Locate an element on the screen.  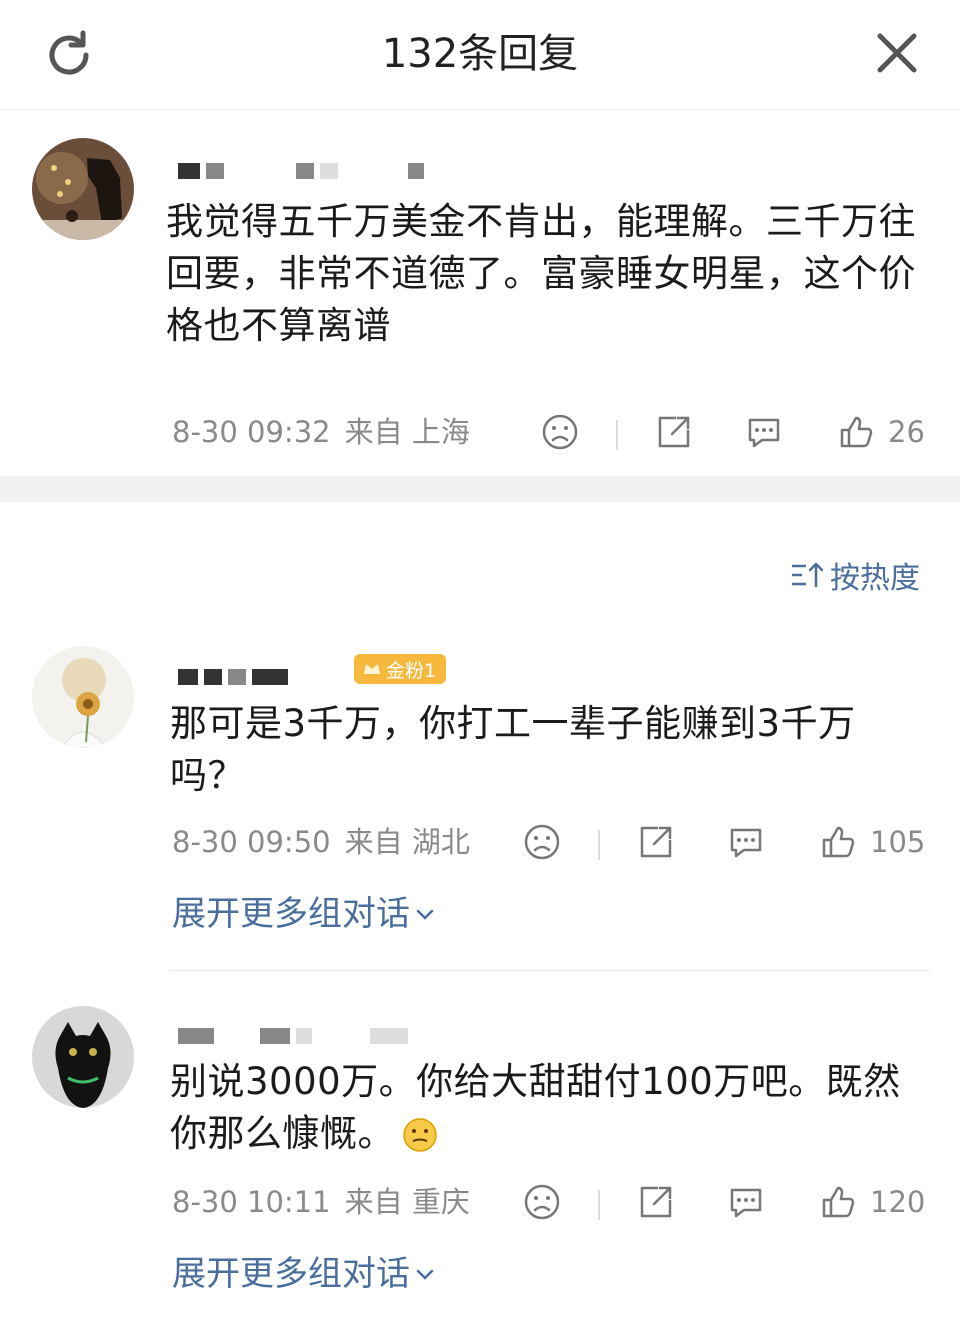
reply-text: 别说3000万。你给大甜甜付100万吧。既然你那么慷慨。 is located at coordinates (550, 1108).